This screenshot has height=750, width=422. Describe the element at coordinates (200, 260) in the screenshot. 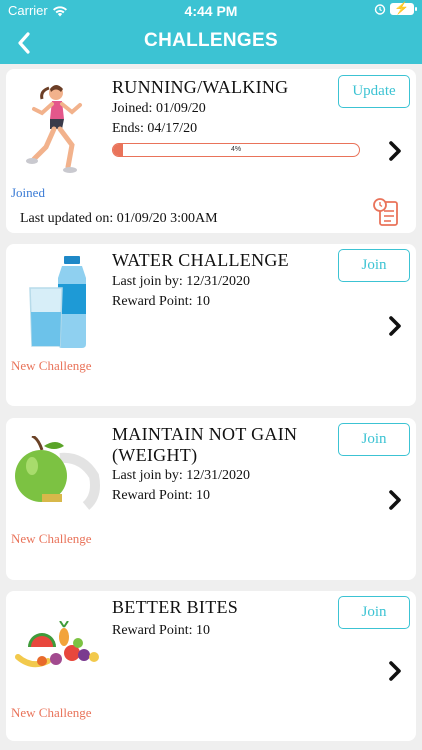

I see `challenge-title: WATER CHALLENGE` at that location.